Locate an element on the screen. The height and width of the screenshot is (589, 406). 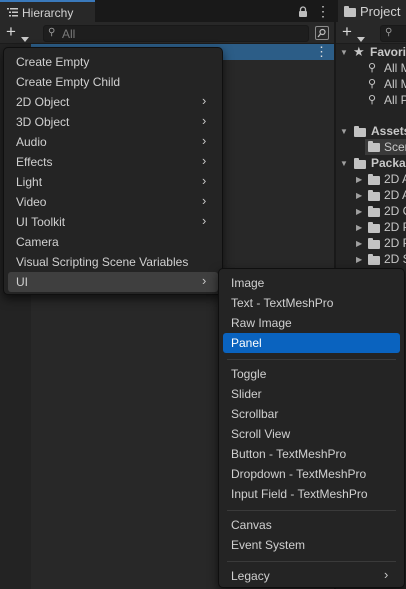
menu-item-legacy: Legacy › is located at coordinates (311, 576).